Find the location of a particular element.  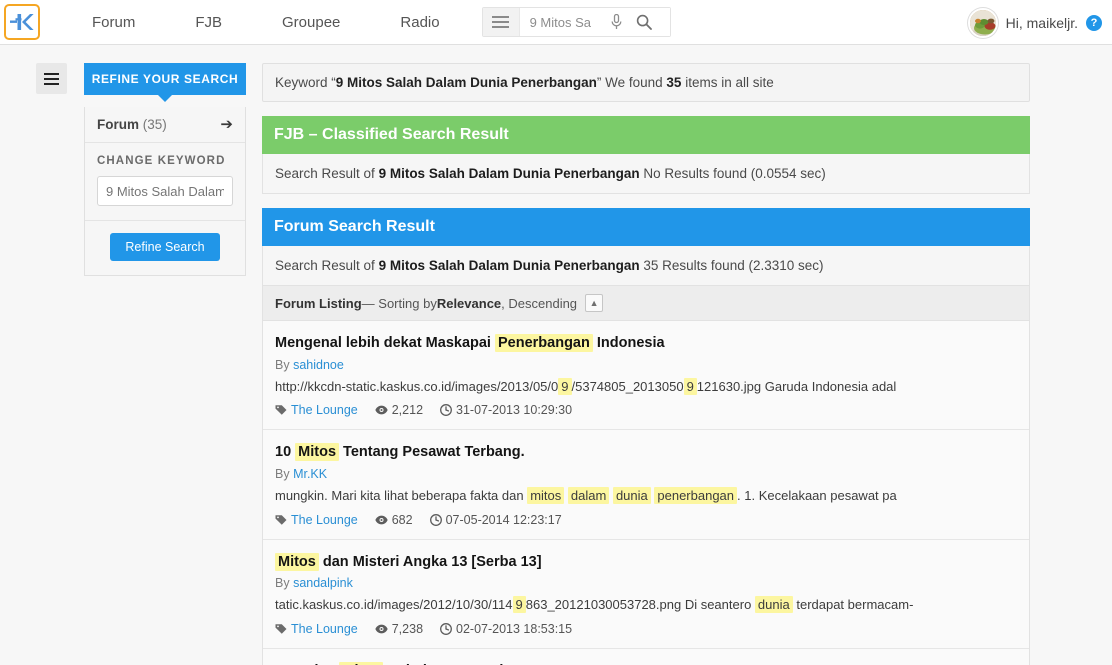

result-author-link: sandalpink is located at coordinates (323, 583).